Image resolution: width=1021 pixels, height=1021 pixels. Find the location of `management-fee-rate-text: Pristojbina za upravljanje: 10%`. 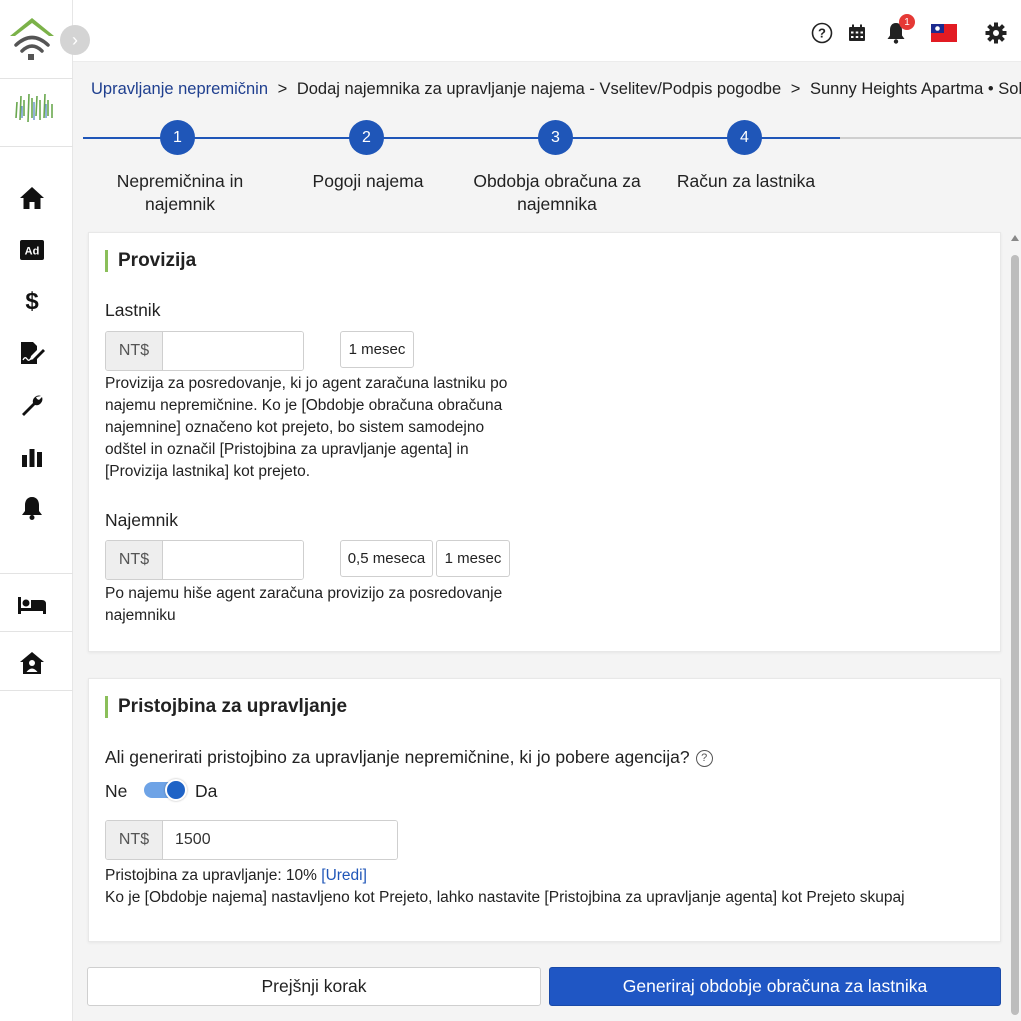

management-fee-rate-text: Pristojbina za upravljanje: 10% is located at coordinates (211, 875).